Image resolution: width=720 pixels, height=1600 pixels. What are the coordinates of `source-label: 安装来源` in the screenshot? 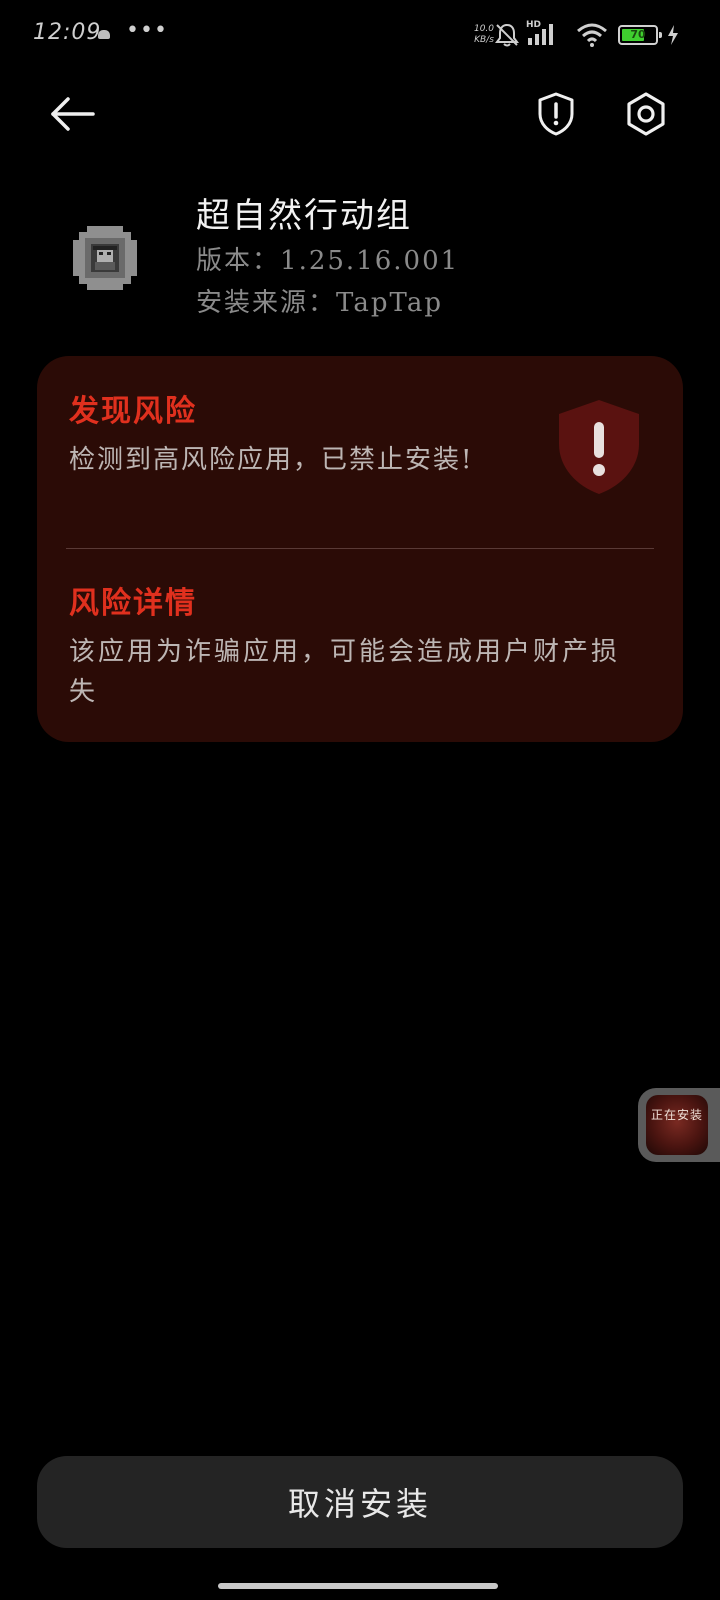 It's located at (252, 303).